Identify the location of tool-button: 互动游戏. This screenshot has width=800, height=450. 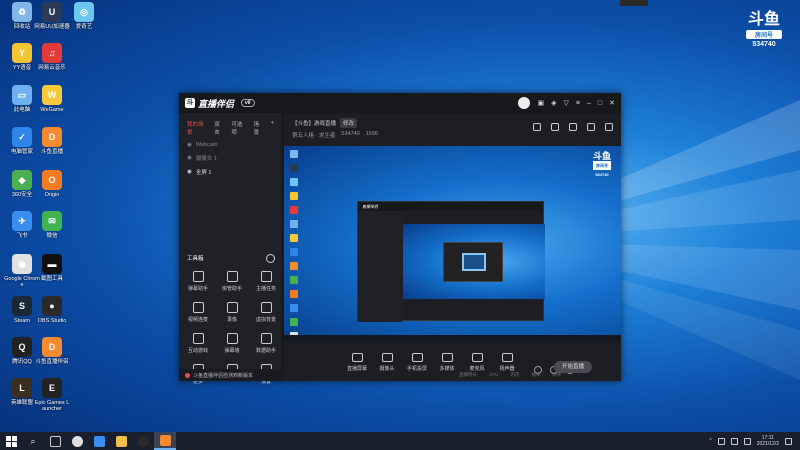
(198, 343).